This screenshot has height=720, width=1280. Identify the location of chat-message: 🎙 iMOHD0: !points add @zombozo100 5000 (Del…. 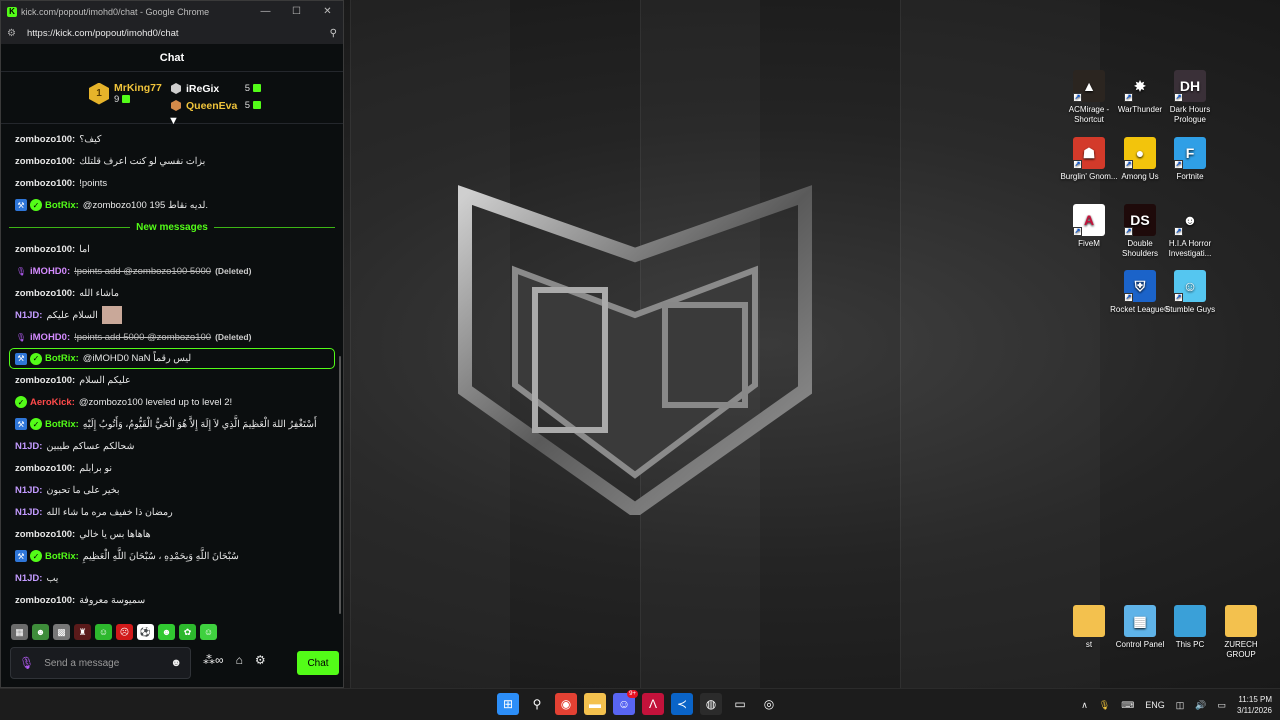
(172, 271).